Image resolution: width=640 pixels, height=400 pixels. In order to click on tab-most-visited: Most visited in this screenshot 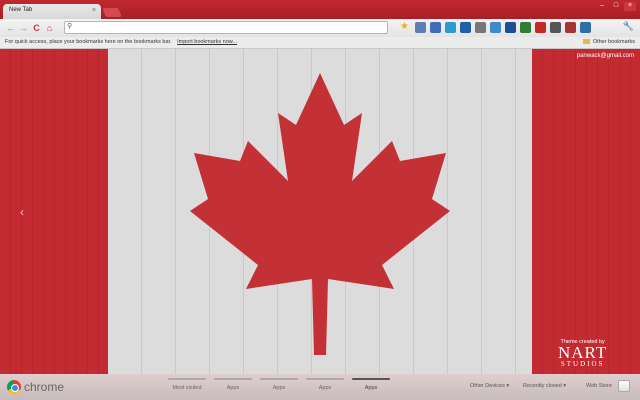, I will do `click(187, 384)`.